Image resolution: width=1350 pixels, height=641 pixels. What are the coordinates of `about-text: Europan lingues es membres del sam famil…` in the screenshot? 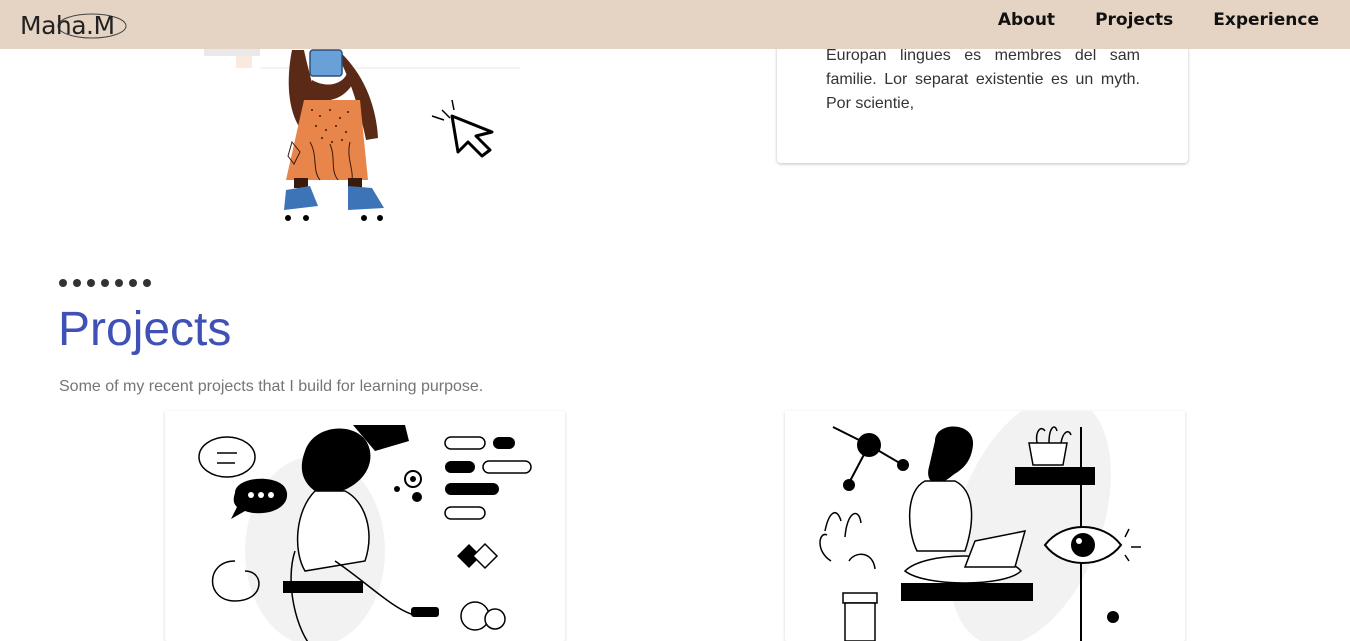 It's located at (983, 79).